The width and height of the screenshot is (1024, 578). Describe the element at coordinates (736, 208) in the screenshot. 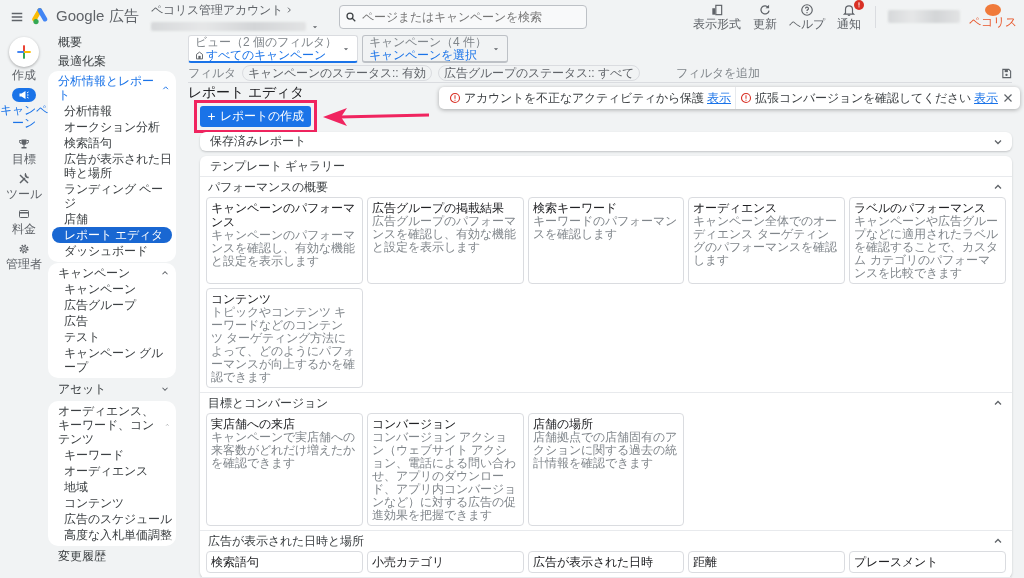

I see `template-title: オーディエンス` at that location.